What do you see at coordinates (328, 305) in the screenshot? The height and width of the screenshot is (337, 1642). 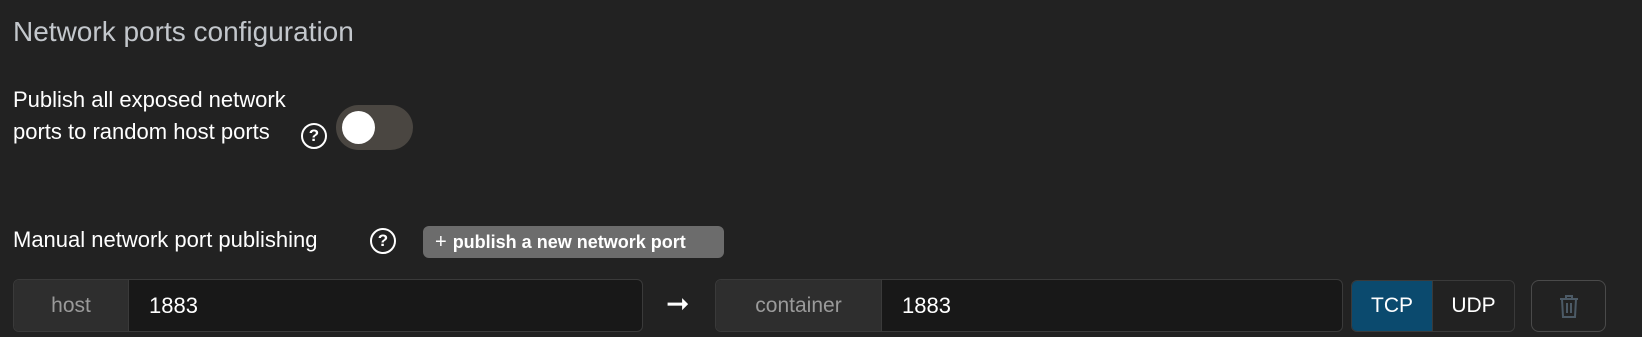 I see `host-port-field: host 1883` at bounding box center [328, 305].